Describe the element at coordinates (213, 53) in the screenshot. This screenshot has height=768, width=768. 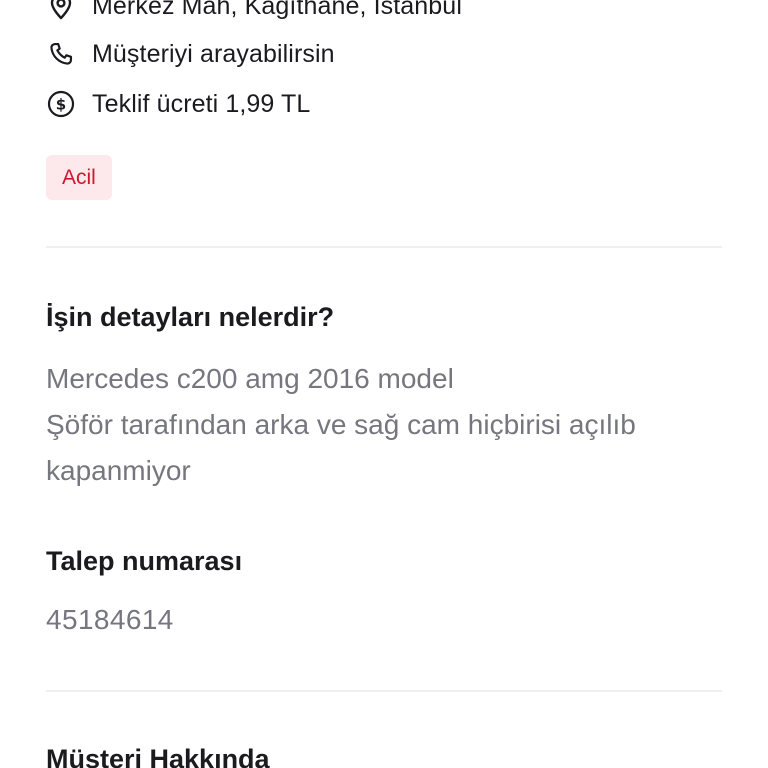
I see `phone-note-text: Müşteriyi arayabilirsin` at that location.